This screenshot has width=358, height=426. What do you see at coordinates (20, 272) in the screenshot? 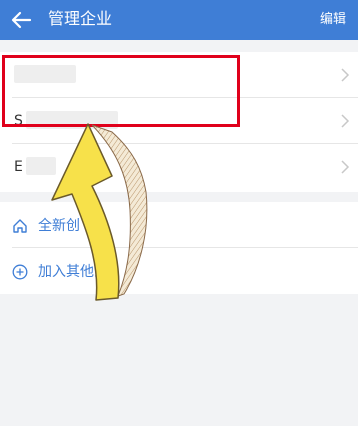
I see `plus-circle-icon` at bounding box center [20, 272].